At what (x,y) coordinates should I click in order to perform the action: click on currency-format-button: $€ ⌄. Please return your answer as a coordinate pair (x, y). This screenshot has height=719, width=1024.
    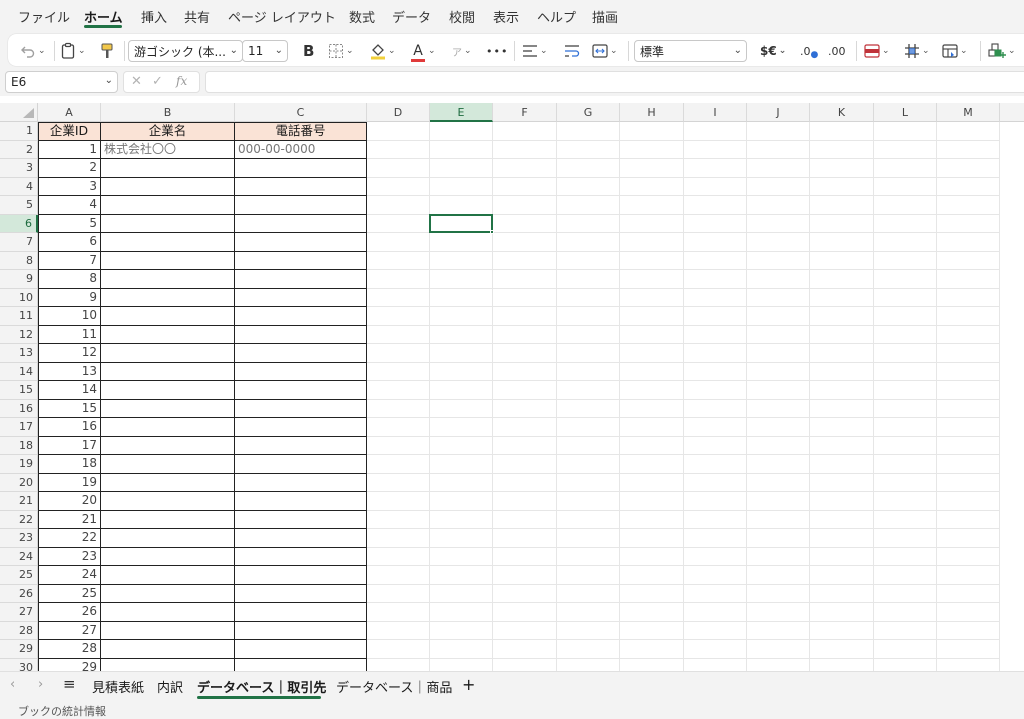
    Looking at the image, I should click on (773, 51).